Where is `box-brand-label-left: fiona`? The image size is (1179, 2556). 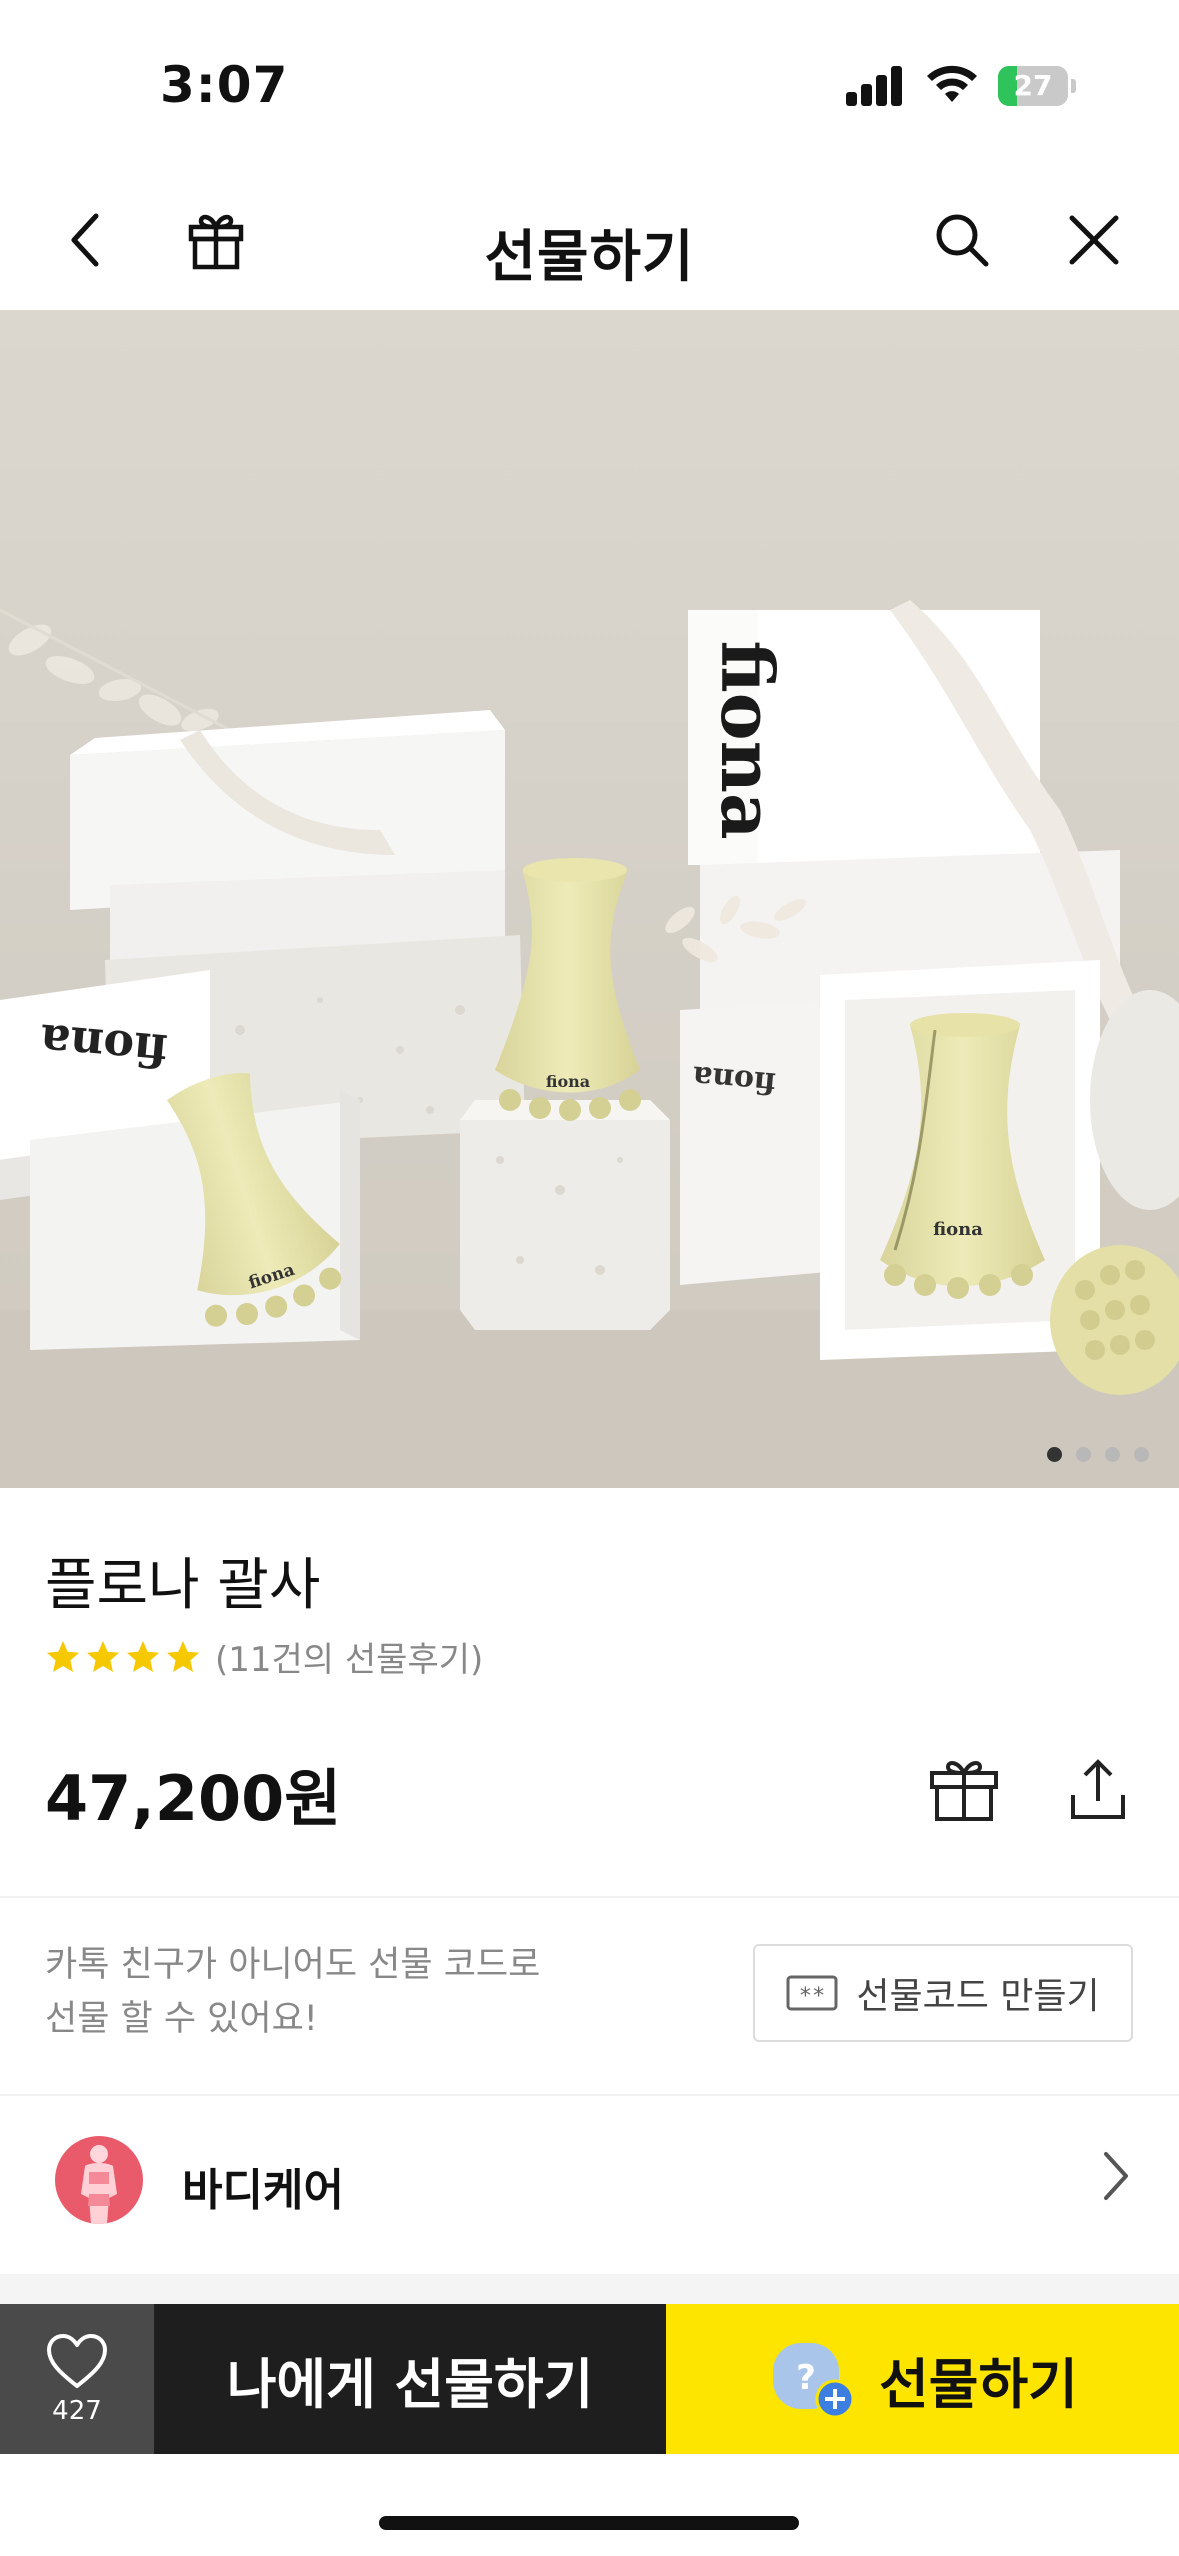 box-brand-label-left: fiona is located at coordinates (104, 1045).